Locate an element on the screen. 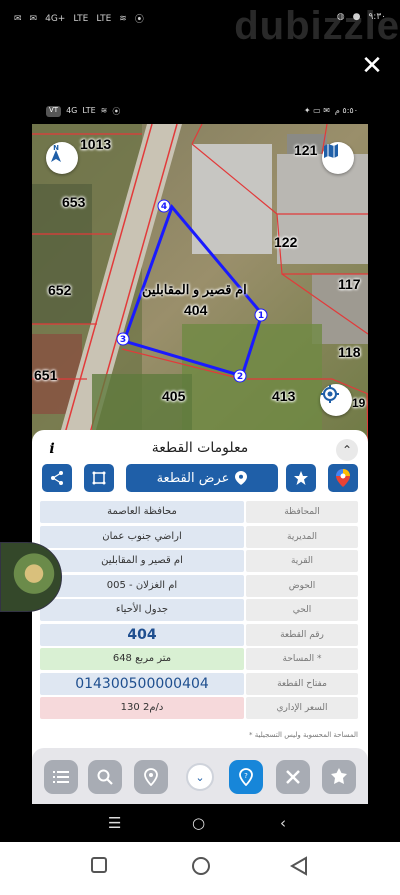  parcel-label-121: 121 is located at coordinates (306, 150).